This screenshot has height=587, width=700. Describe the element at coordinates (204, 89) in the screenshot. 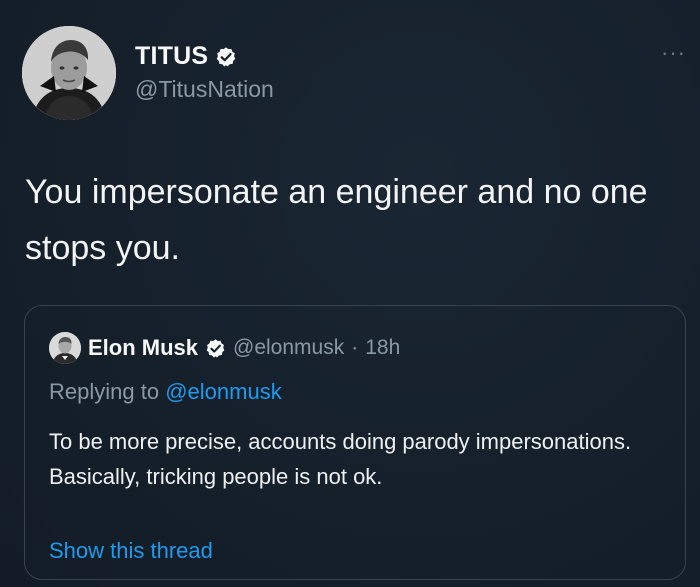

I see `author-handle: @TitusNation` at that location.